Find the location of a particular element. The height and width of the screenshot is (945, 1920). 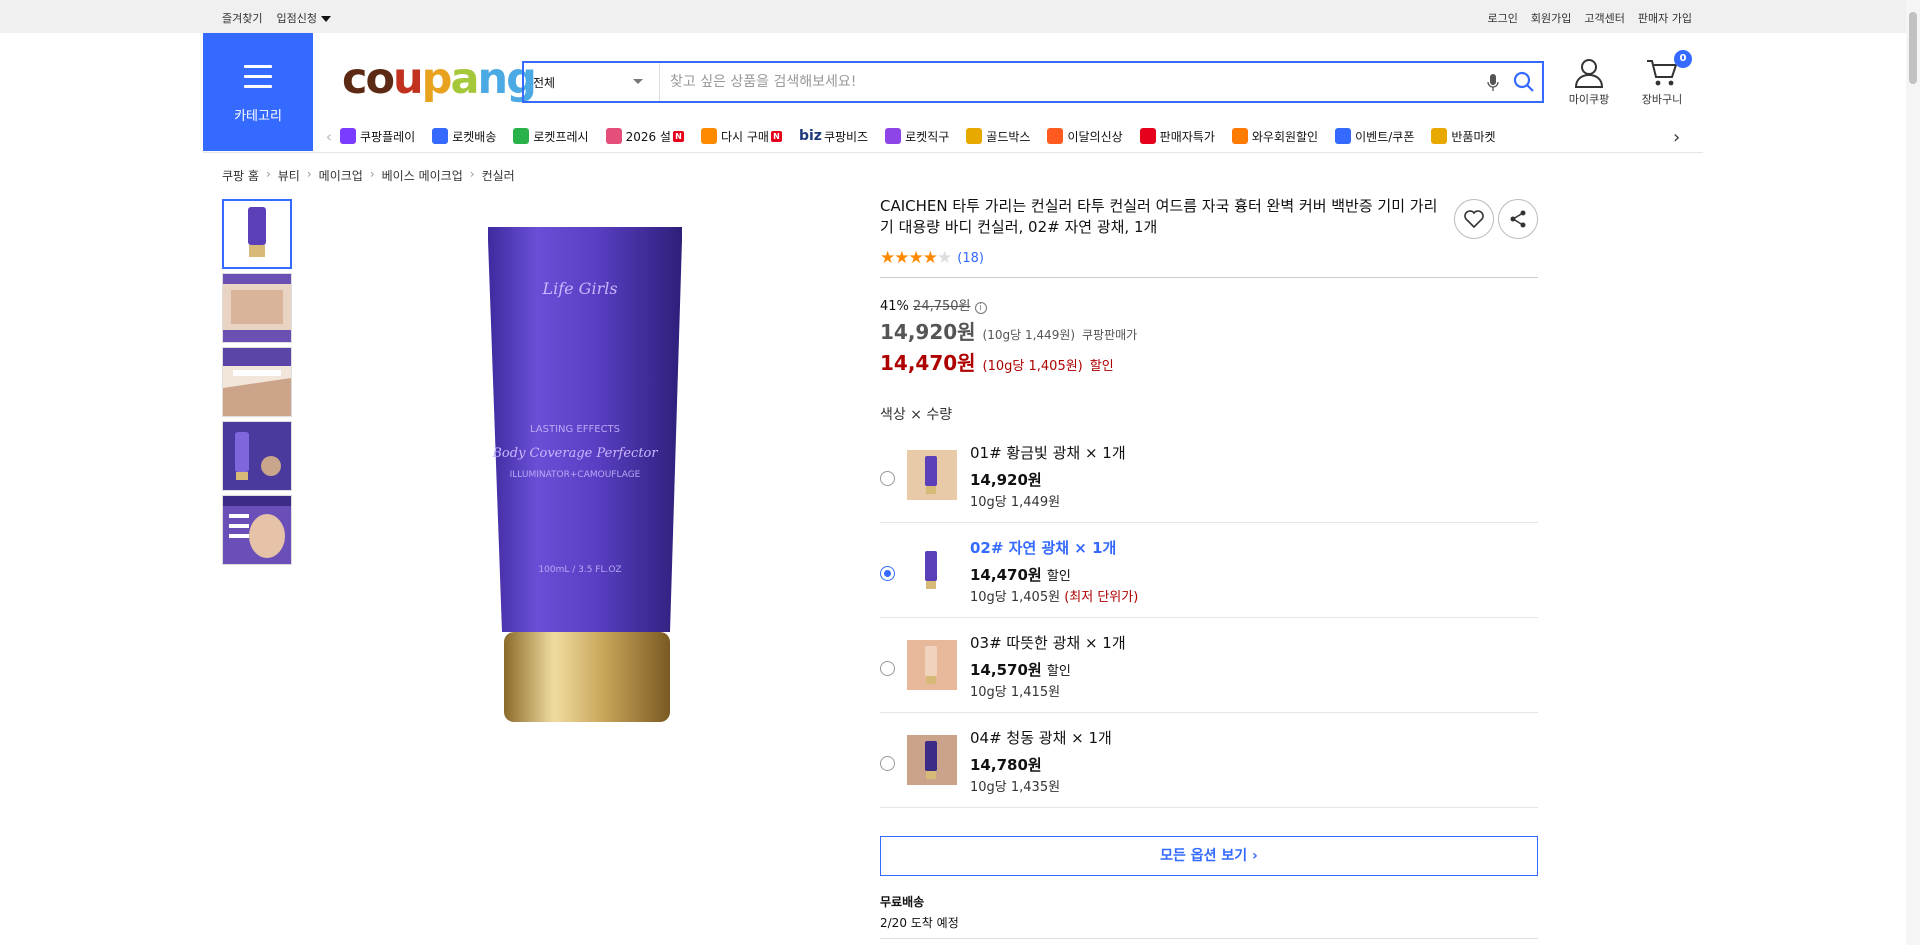

top-utility-bar: 즐겨찾기 입점신청 로그인 회원가입 고객센터 판매자 가입 is located at coordinates (960, 16).